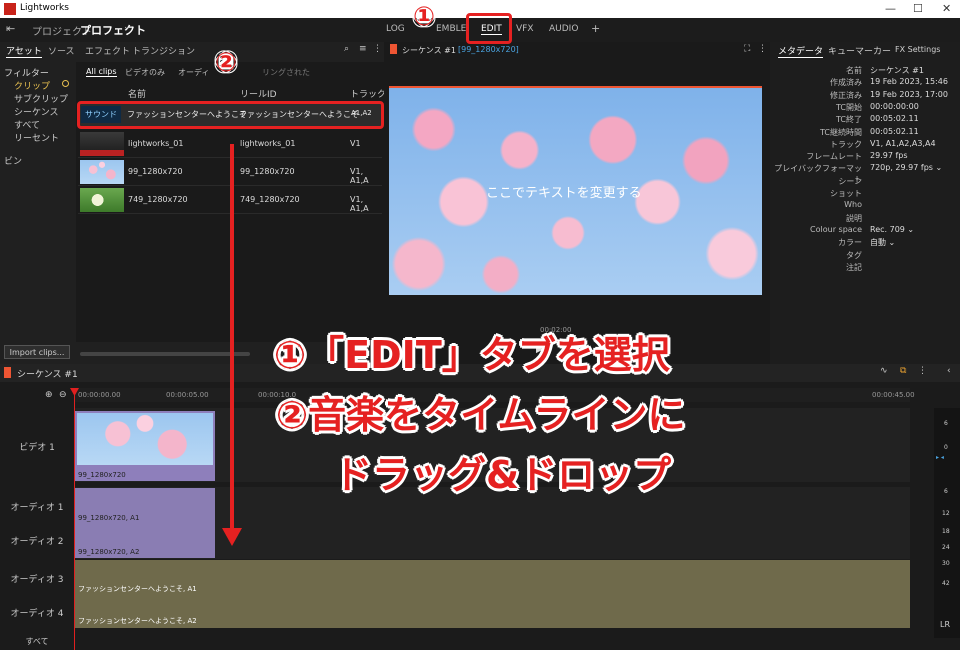  What do you see at coordinates (906, 167) in the screenshot?
I see `metadata-value: 720p, 29.97 fps ⌄` at bounding box center [906, 167].